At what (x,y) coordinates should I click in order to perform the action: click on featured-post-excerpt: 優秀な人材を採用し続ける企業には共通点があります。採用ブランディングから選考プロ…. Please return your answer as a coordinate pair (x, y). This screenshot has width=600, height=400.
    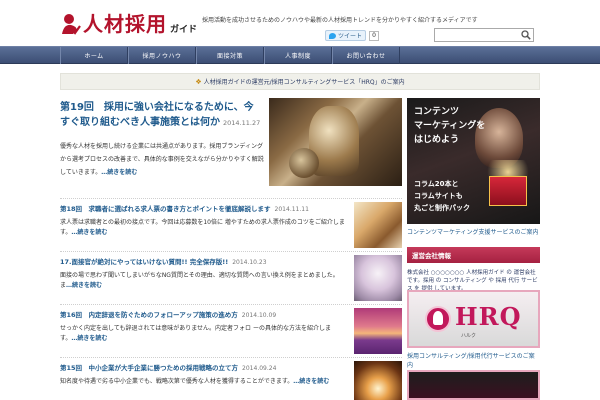
    Looking at the image, I should click on (162, 159).